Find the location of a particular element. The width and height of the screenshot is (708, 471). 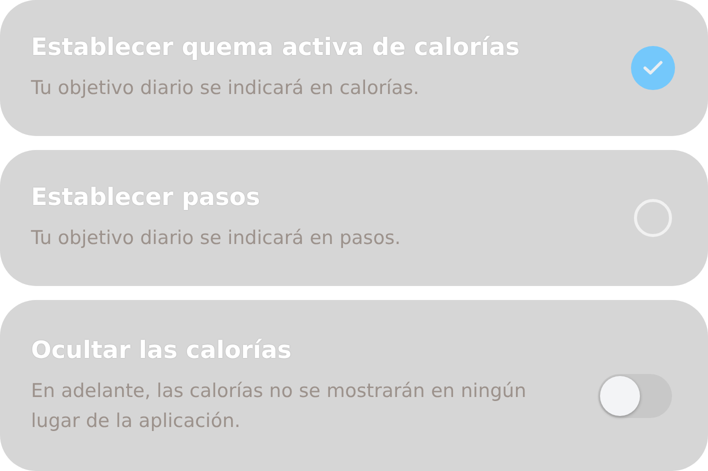

option-description: Tu objetivo diario se indicará en pasos. is located at coordinates (216, 238).